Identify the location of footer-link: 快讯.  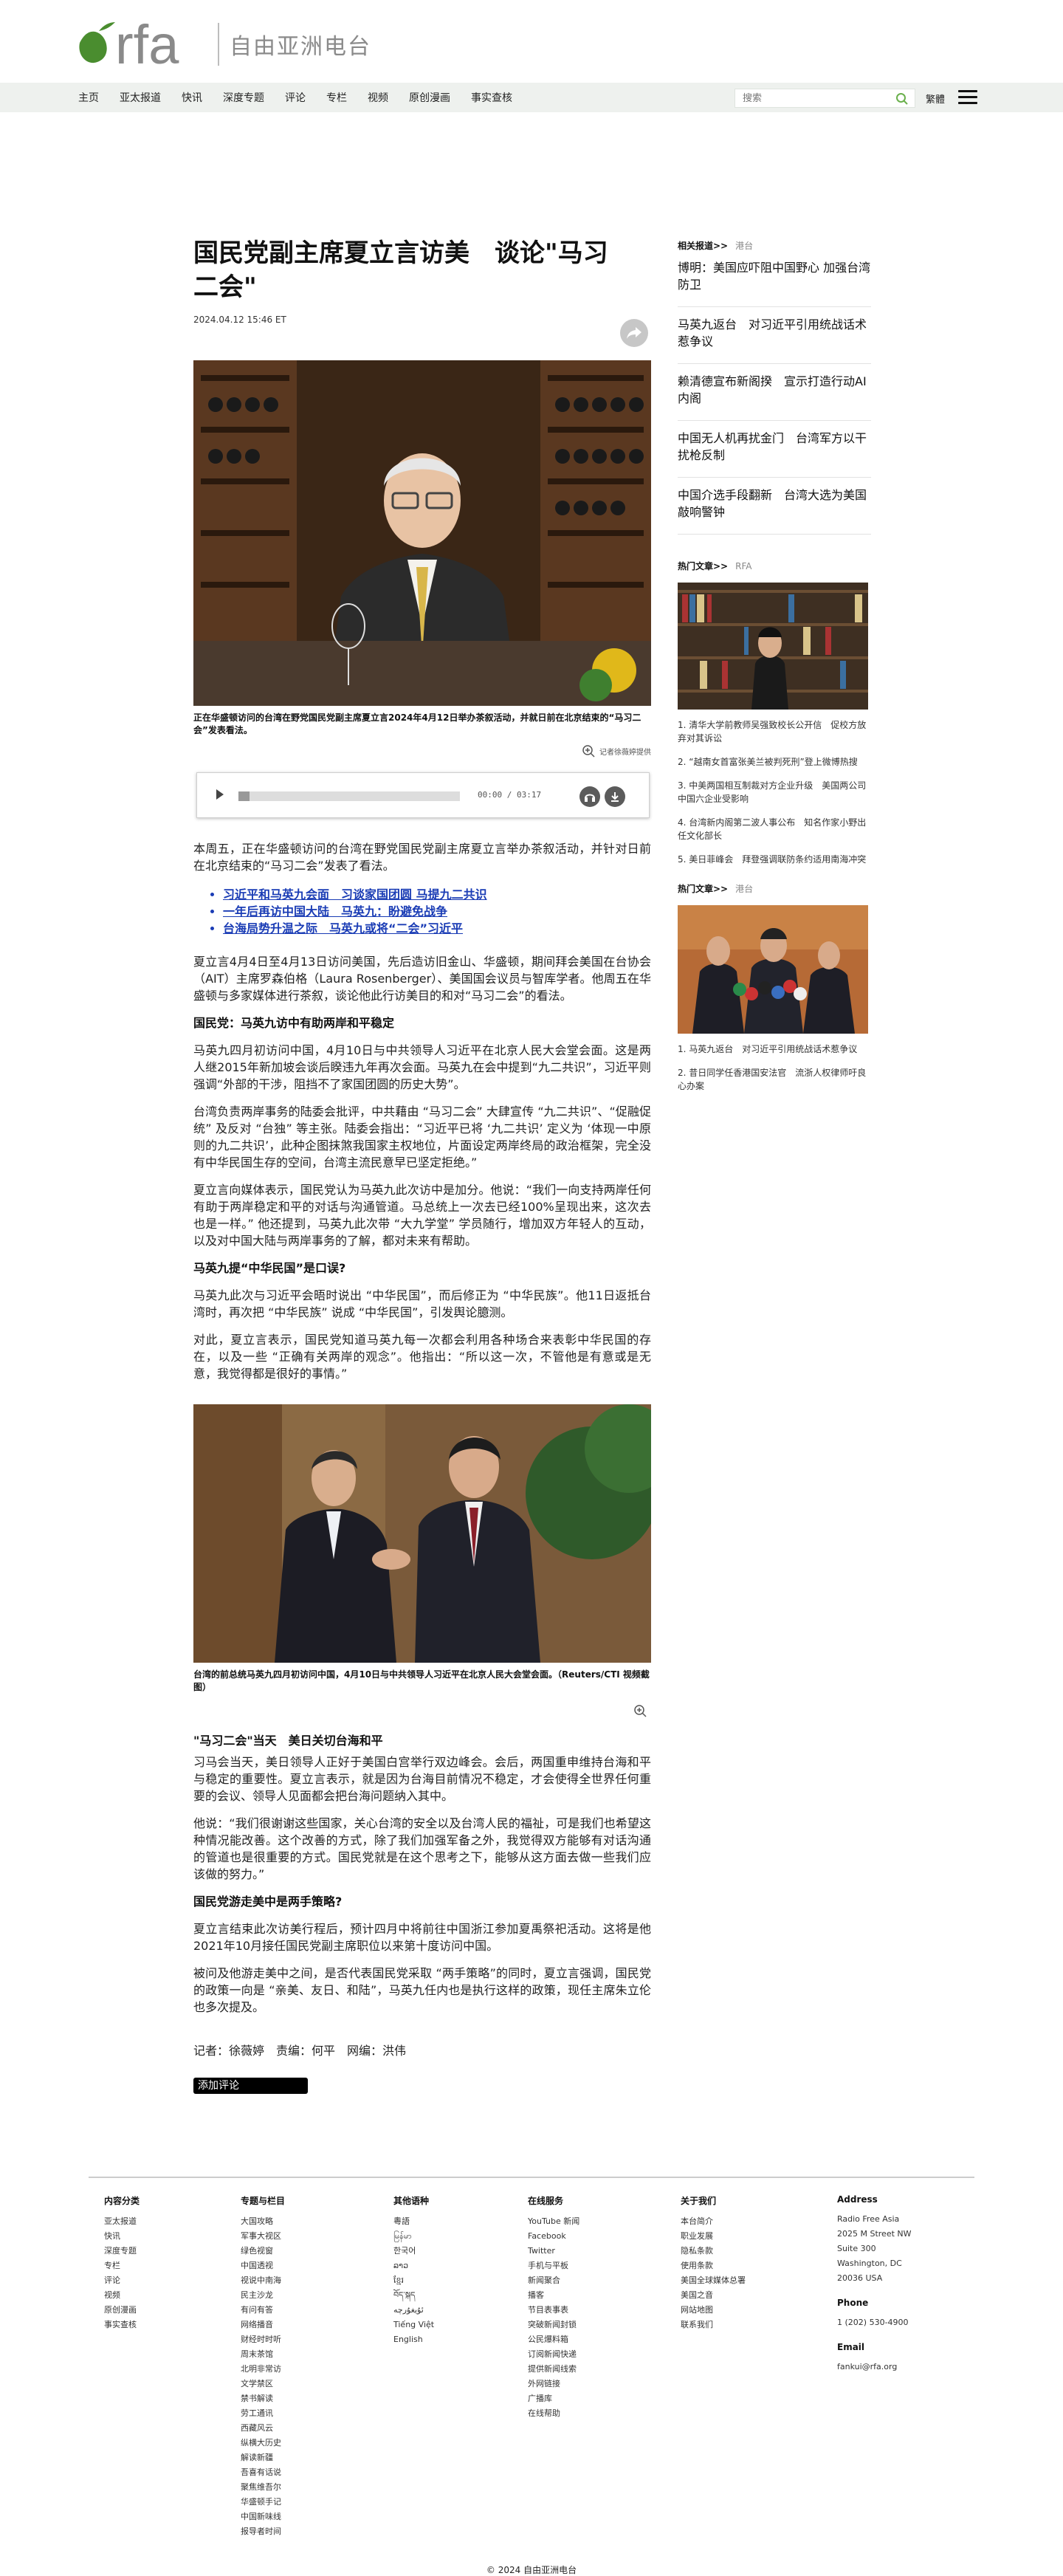
(173, 2236).